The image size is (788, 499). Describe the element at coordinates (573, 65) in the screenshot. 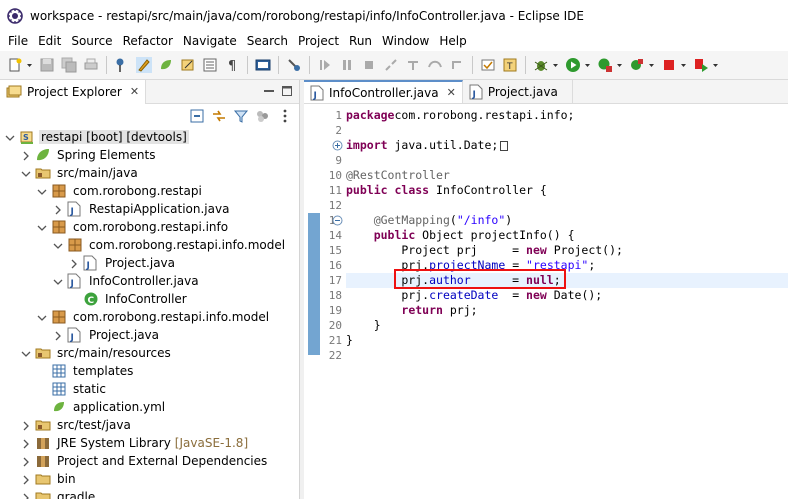

I see `run-icon` at that location.